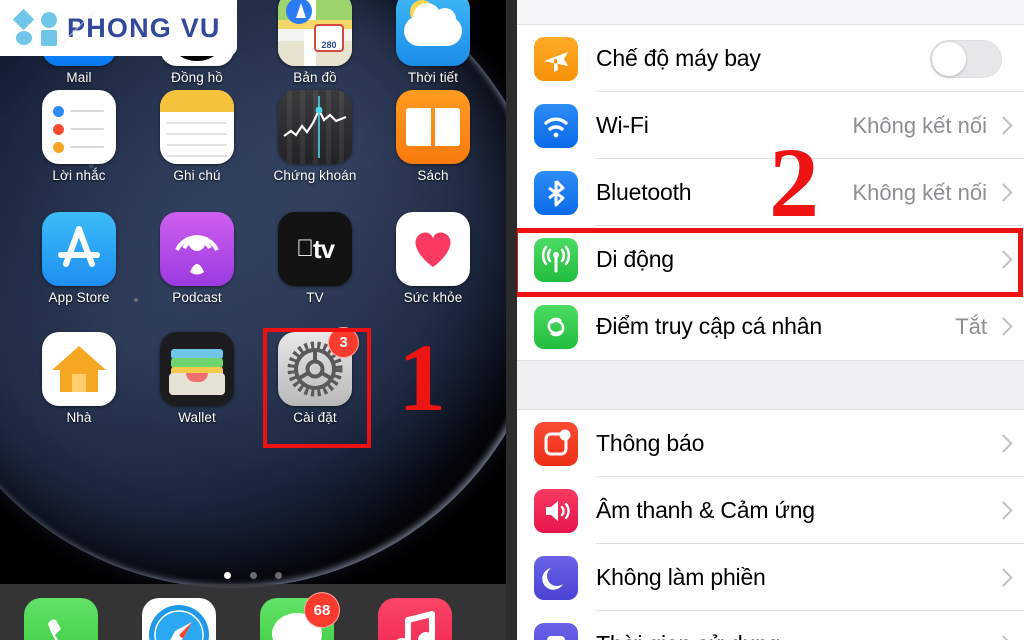 This screenshot has height=640, width=1024. I want to click on app-podcasts: Podcast, so click(197, 258).